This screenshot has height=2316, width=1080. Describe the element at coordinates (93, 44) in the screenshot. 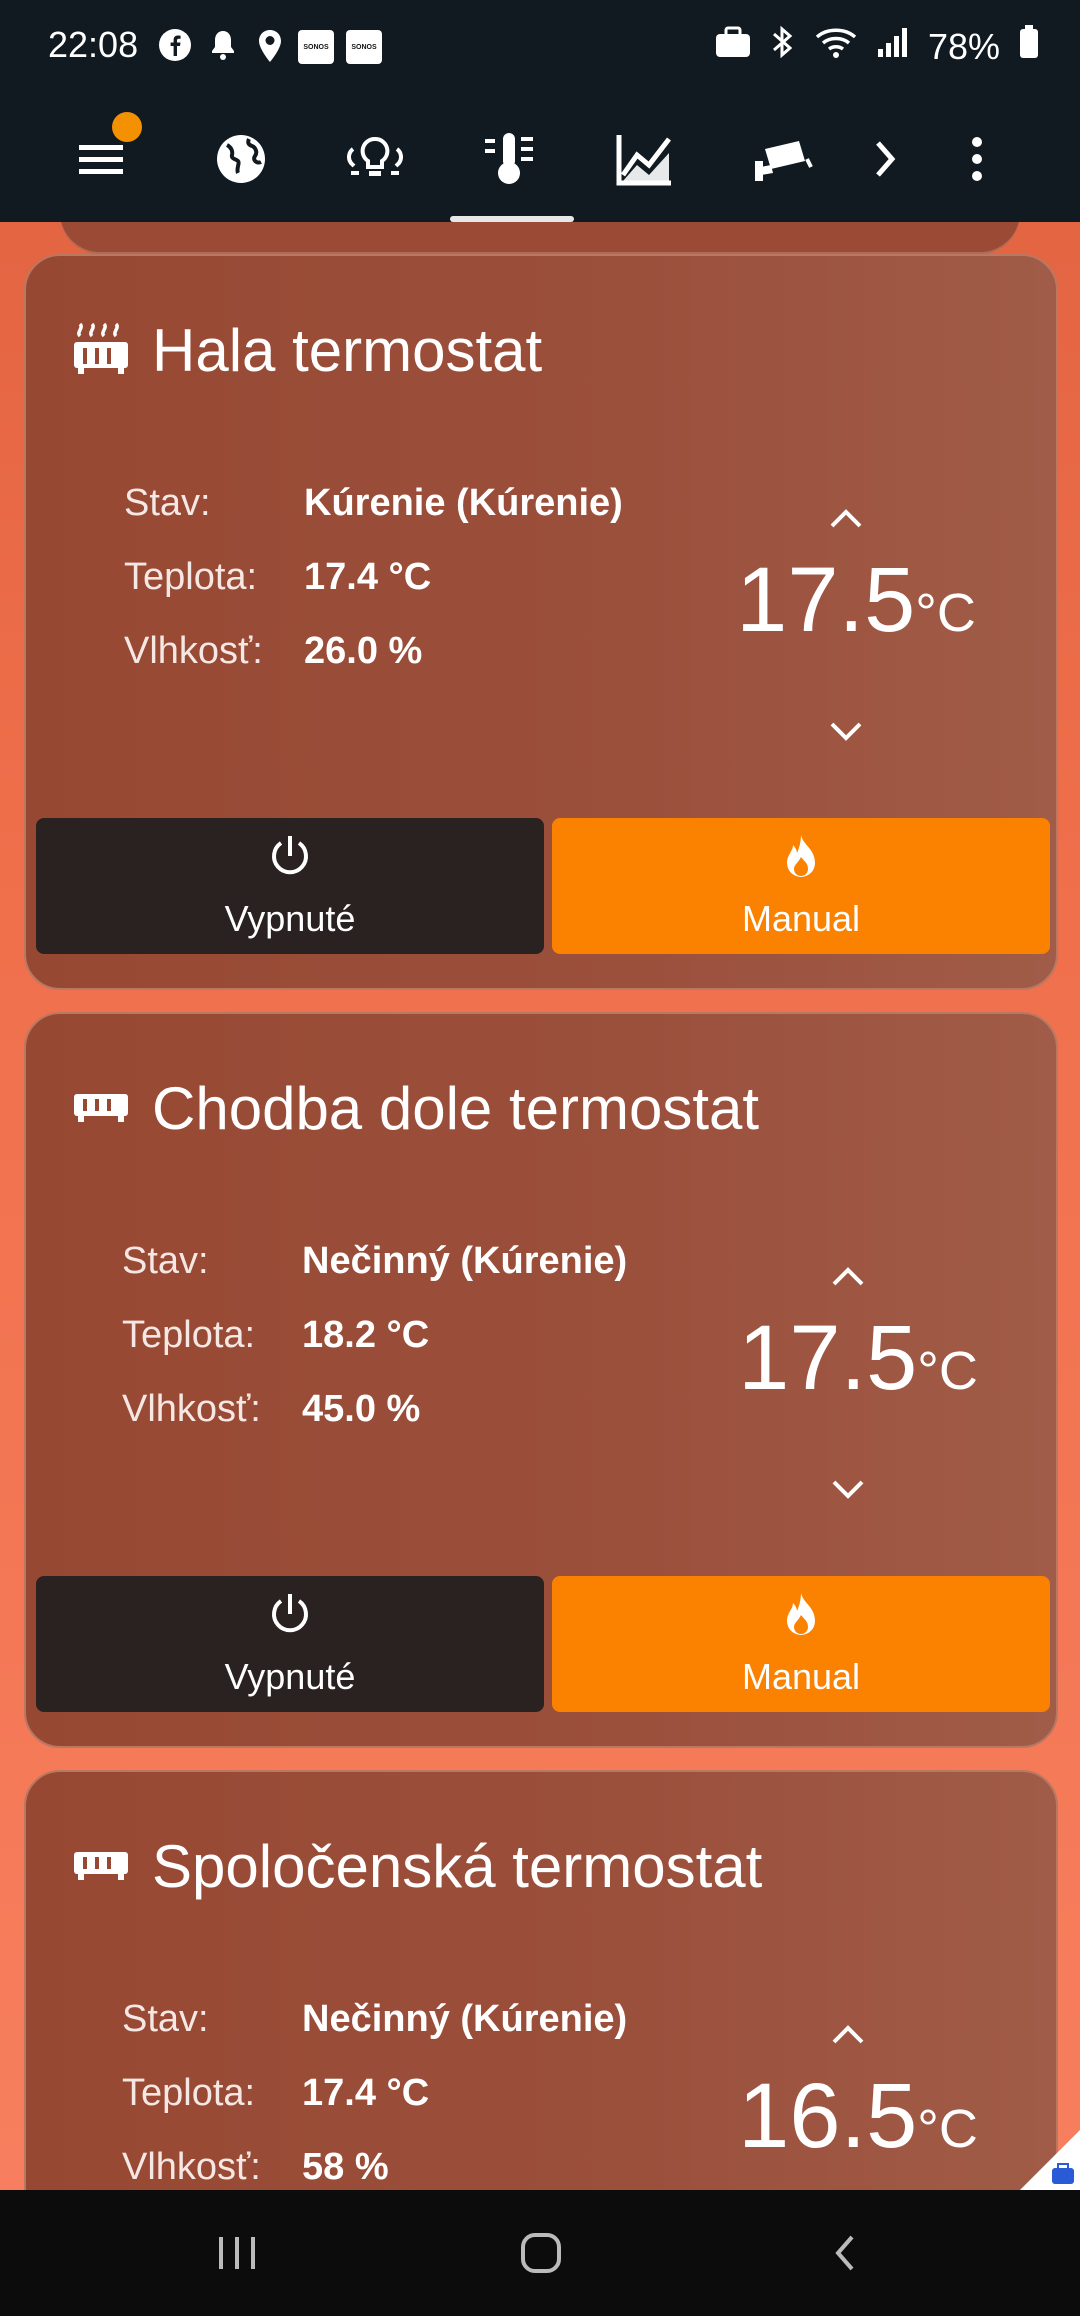

I see `status-time: 22:08` at that location.